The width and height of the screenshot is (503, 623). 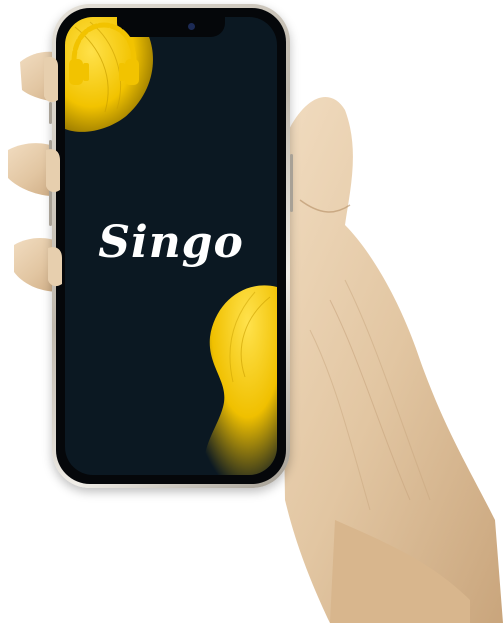 I want to click on hand-thumb-overlay, so click(x=53, y=171).